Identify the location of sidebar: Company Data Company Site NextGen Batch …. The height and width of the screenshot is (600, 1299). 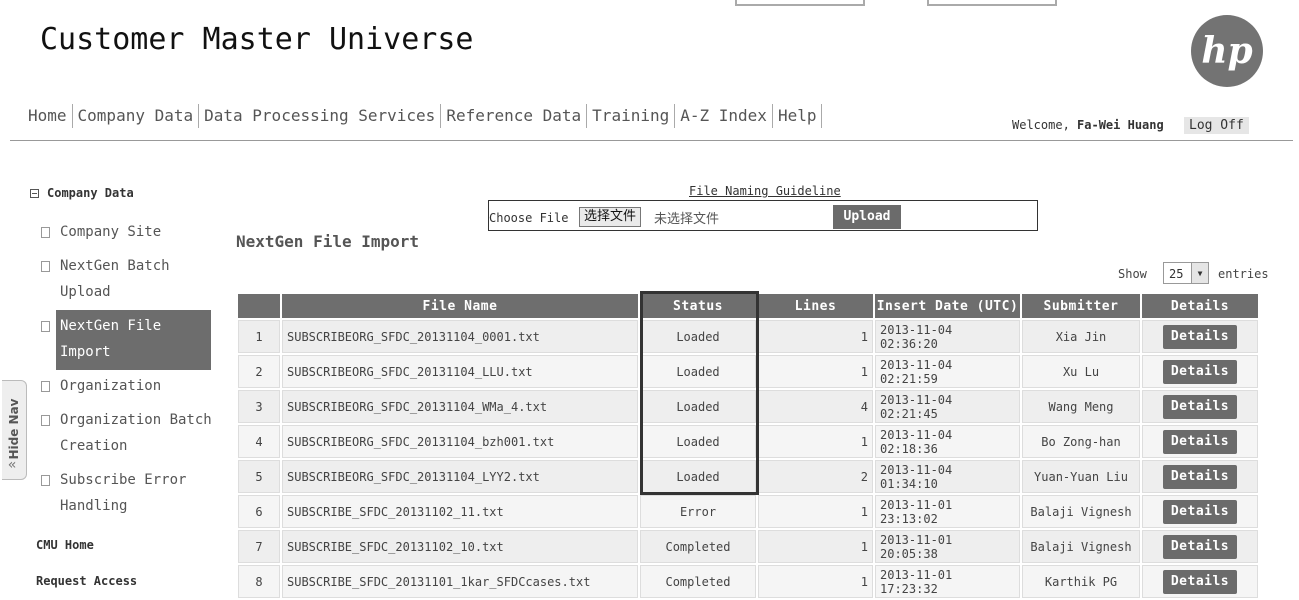
(125, 387).